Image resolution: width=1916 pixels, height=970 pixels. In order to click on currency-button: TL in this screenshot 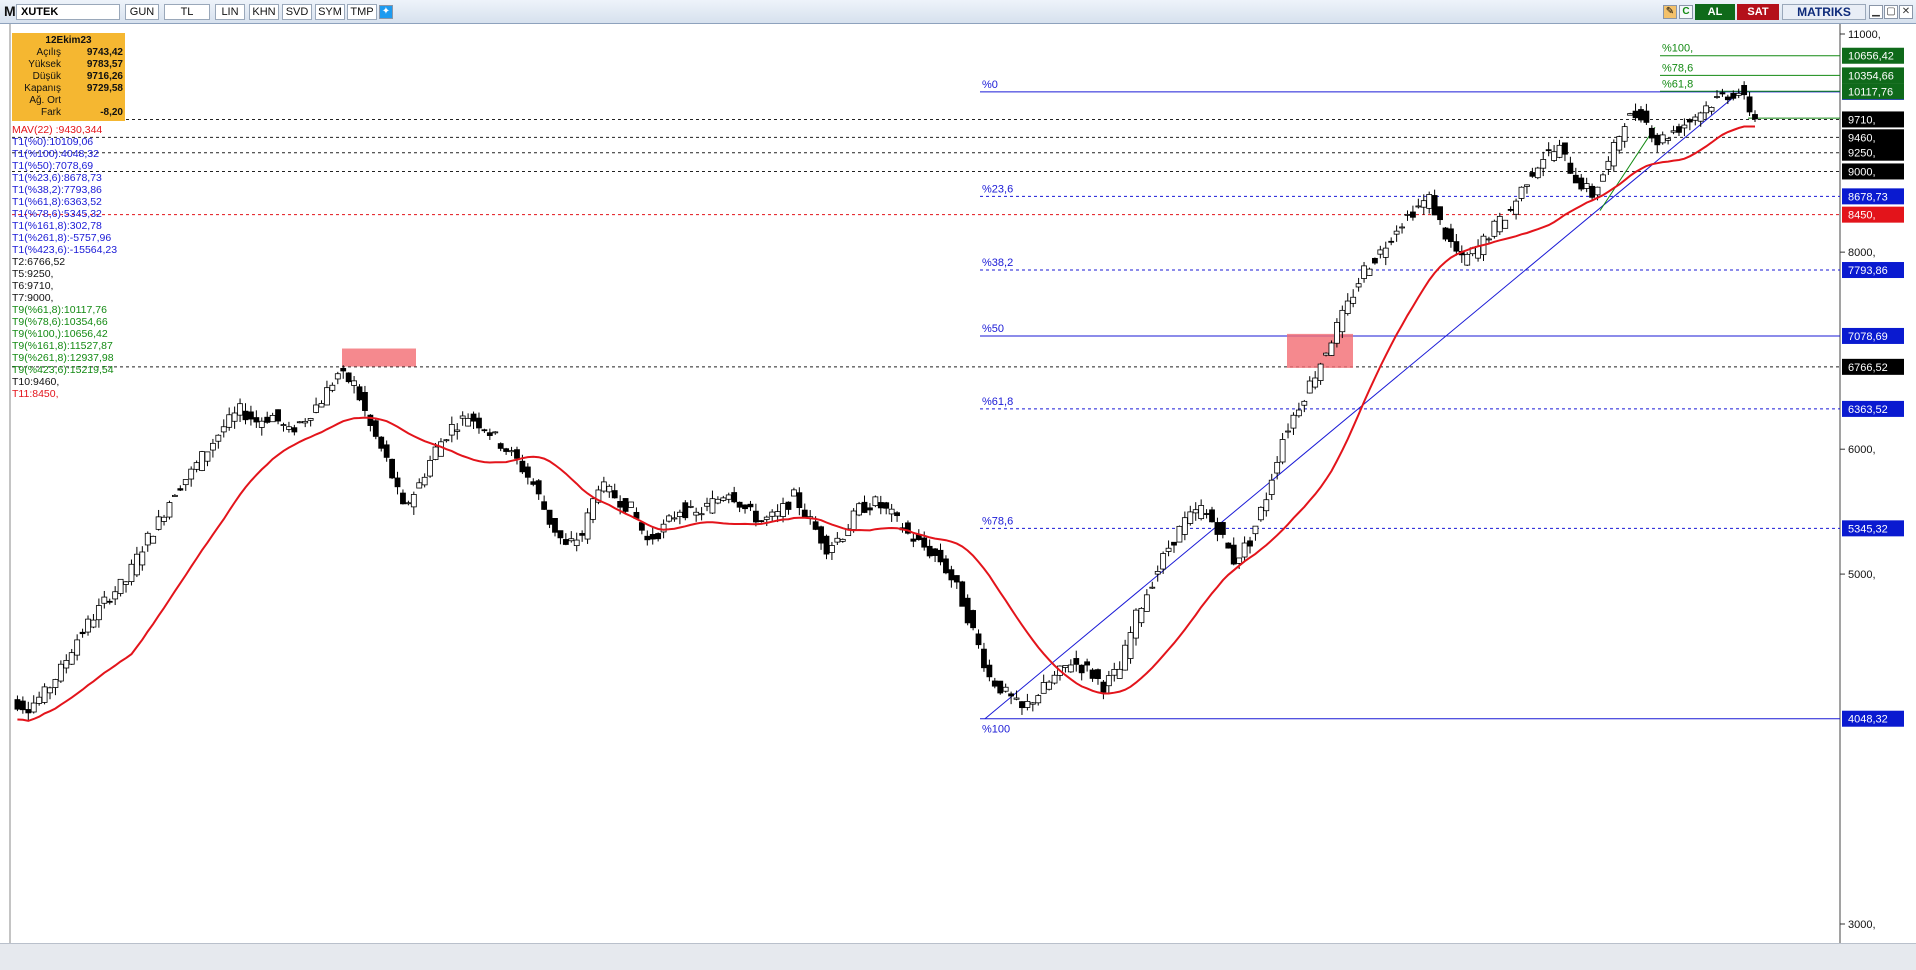, I will do `click(187, 12)`.